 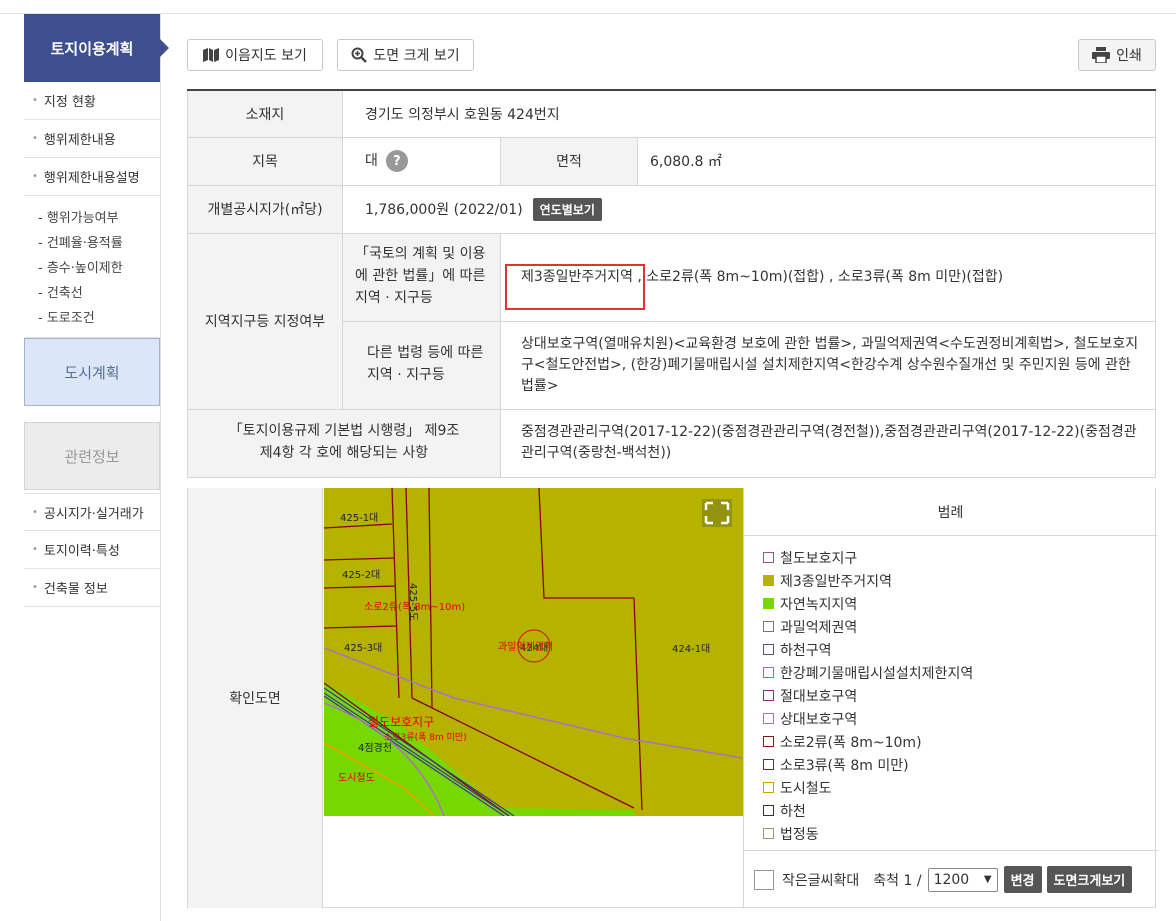 What do you see at coordinates (255, 698) in the screenshot?
I see `map-label: 확인도면` at bounding box center [255, 698].